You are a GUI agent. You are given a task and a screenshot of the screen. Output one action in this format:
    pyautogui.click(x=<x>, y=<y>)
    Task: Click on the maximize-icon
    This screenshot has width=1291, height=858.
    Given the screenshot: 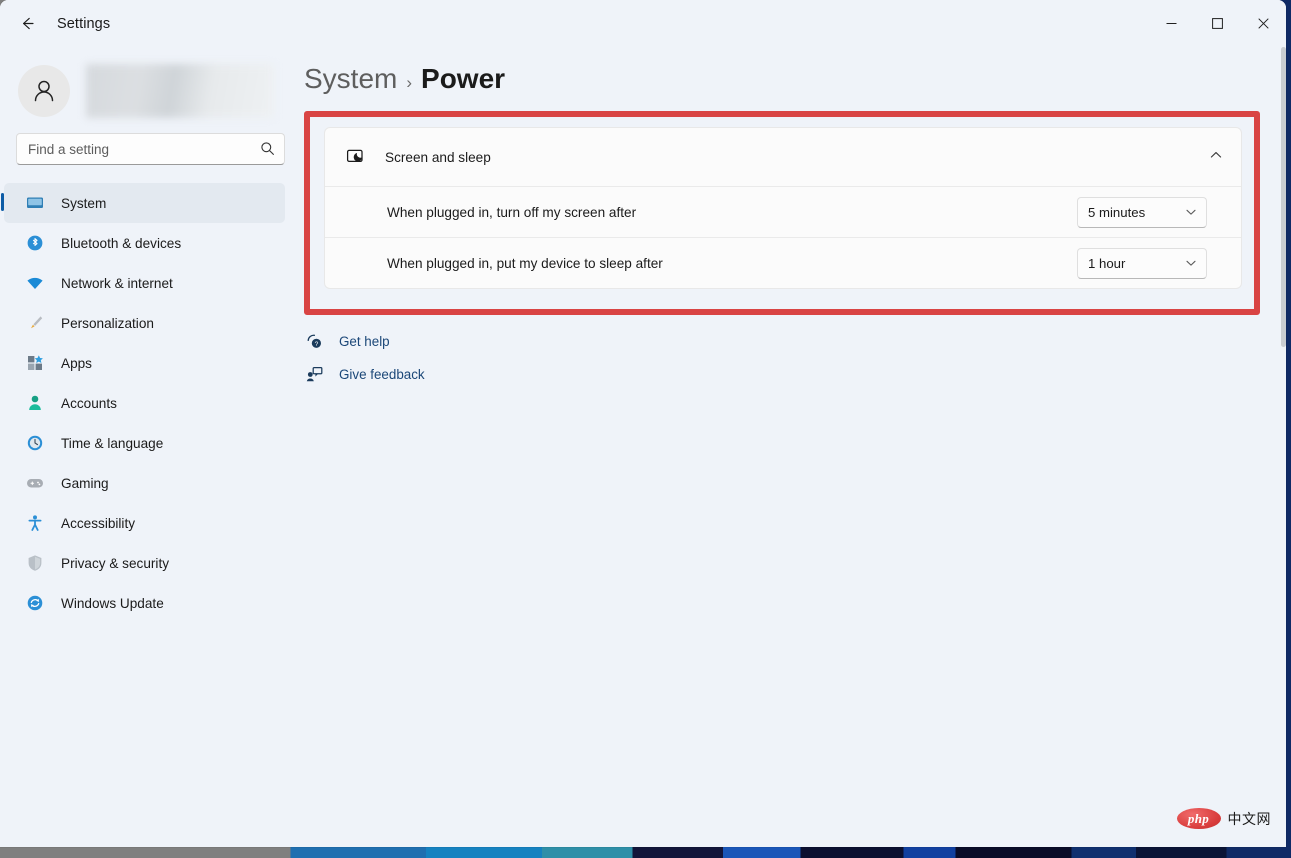 What is the action you would take?
    pyautogui.click(x=1217, y=23)
    